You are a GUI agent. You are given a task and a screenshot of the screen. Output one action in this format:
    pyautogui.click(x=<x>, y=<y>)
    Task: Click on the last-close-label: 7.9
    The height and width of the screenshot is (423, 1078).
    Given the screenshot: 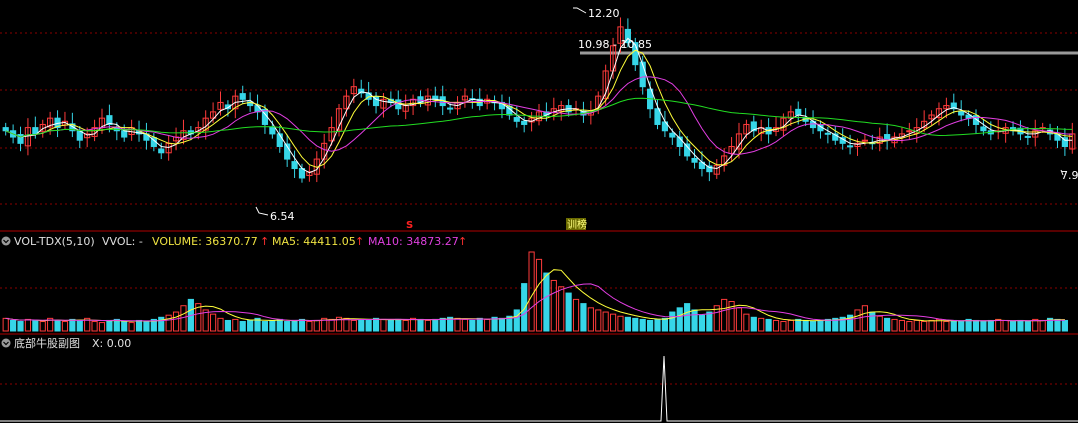 What is the action you would take?
    pyautogui.click(x=1069, y=175)
    